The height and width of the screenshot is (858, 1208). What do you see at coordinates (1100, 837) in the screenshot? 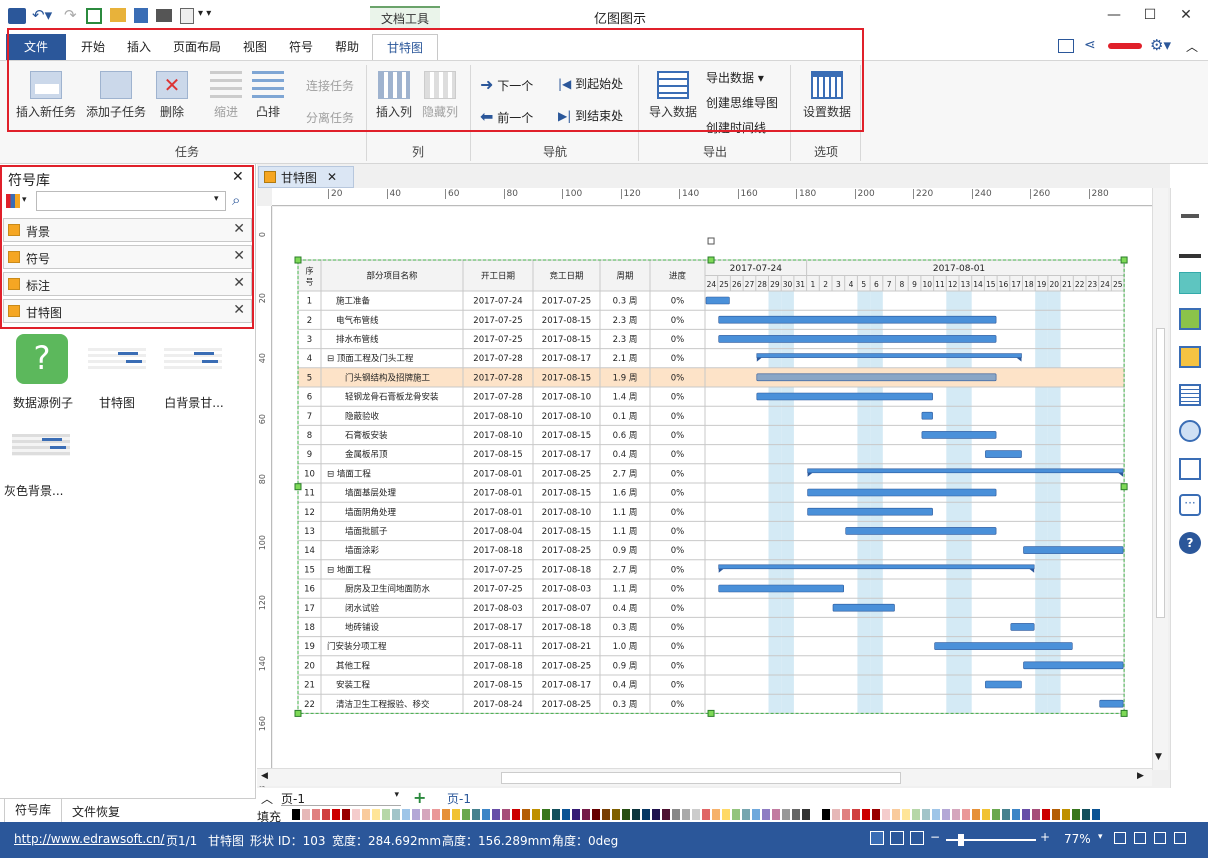
I see `zoom-dropdown-icon: ▾` at bounding box center [1100, 837].